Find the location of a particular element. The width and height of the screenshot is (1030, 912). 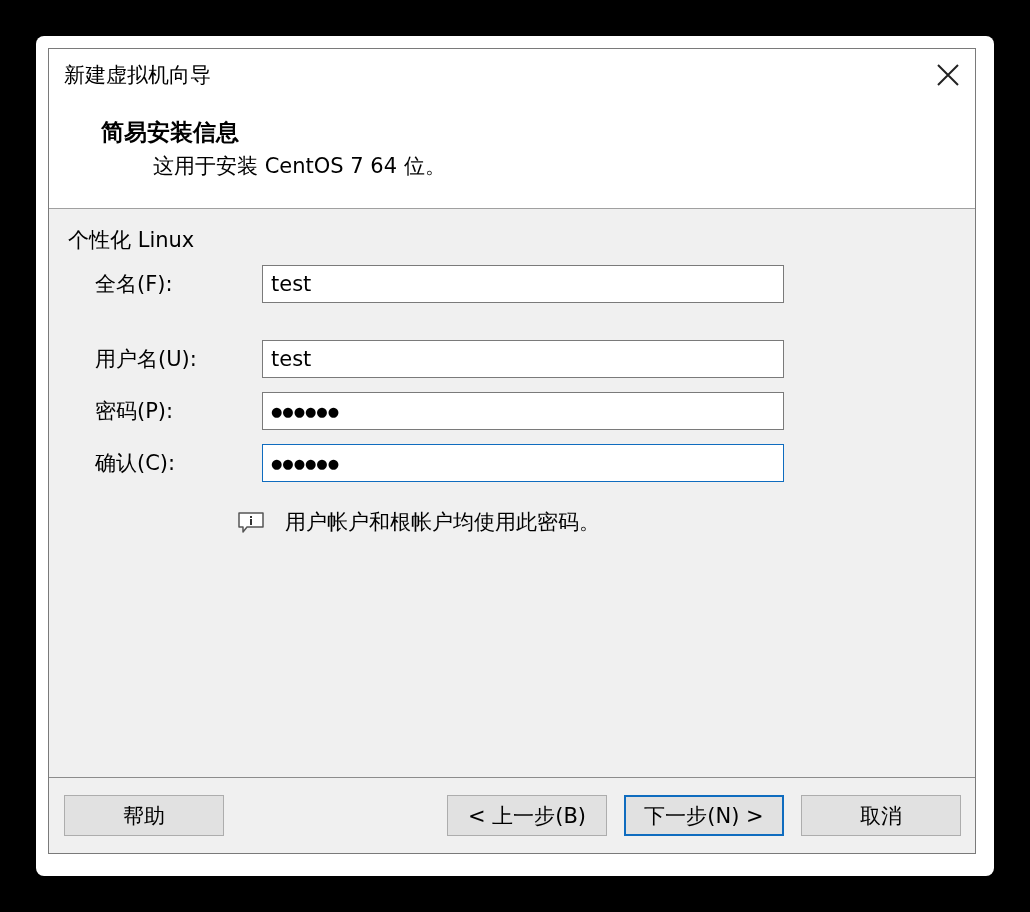

group-label: 个性化 Linux is located at coordinates (131, 240).